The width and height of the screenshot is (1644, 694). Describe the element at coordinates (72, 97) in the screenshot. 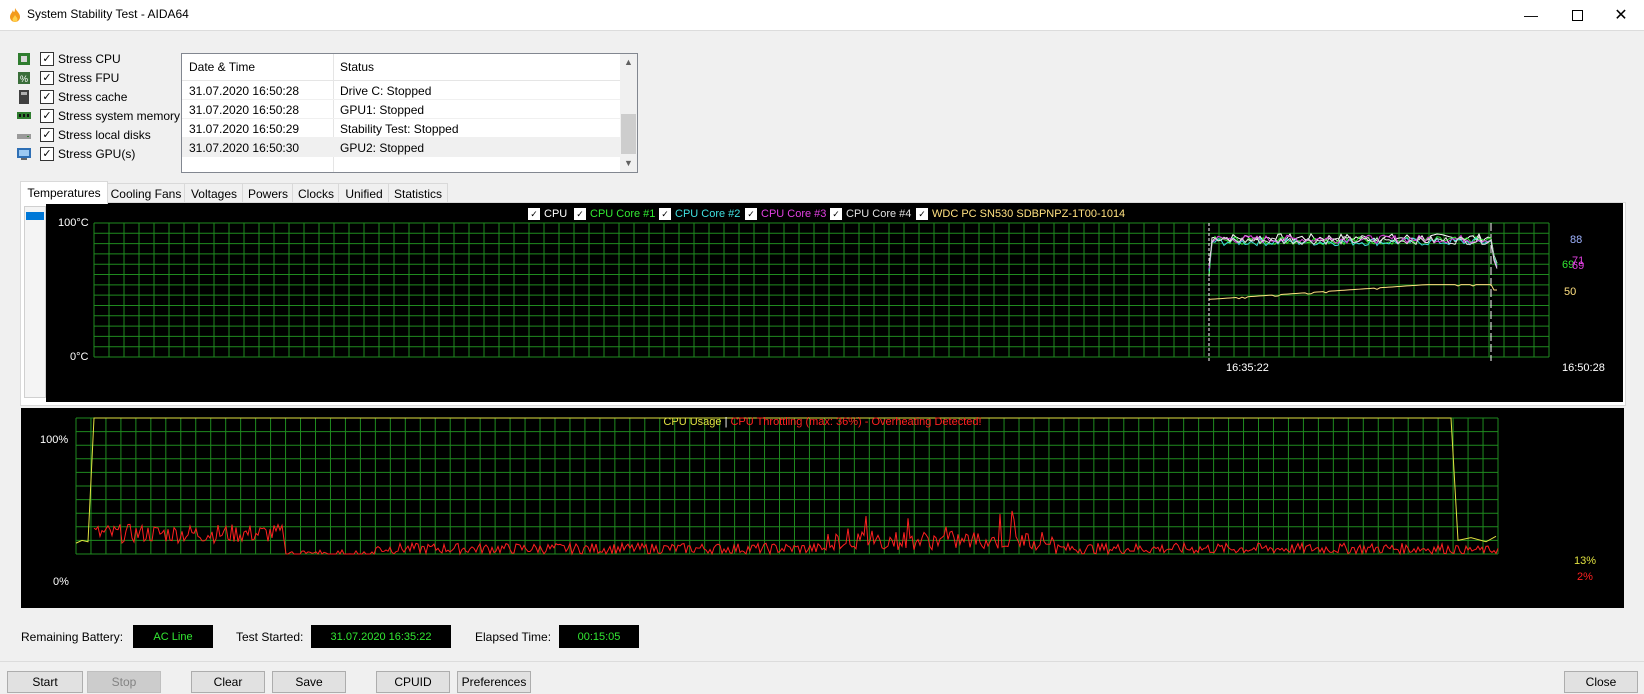

I see `stress-option: ✓ Stress cache` at that location.